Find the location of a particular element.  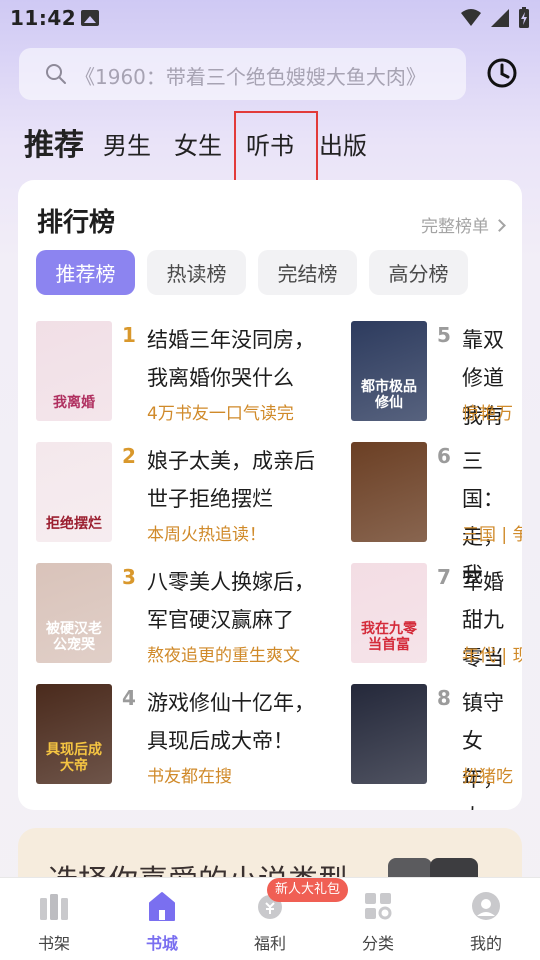

cover-title: 我在九零当首富 is located at coordinates (389, 637).